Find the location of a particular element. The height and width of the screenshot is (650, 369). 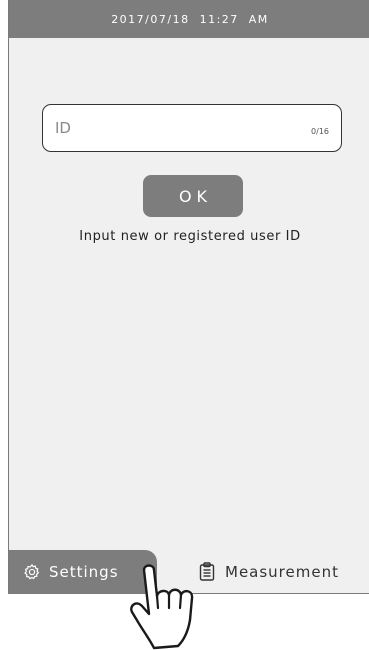

gear-icon is located at coordinates (32, 572).